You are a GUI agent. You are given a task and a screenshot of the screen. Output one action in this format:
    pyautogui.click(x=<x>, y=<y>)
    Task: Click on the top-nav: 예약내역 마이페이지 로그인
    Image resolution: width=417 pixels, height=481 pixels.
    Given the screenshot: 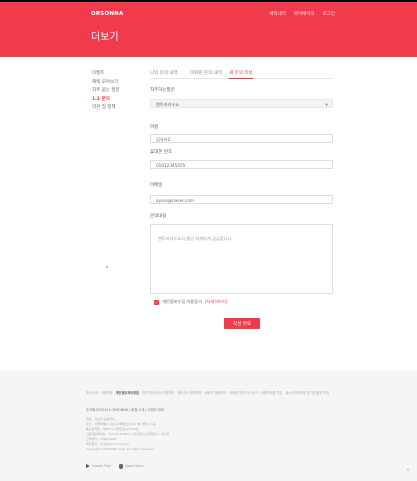 What is the action you would take?
    pyautogui.click(x=302, y=14)
    